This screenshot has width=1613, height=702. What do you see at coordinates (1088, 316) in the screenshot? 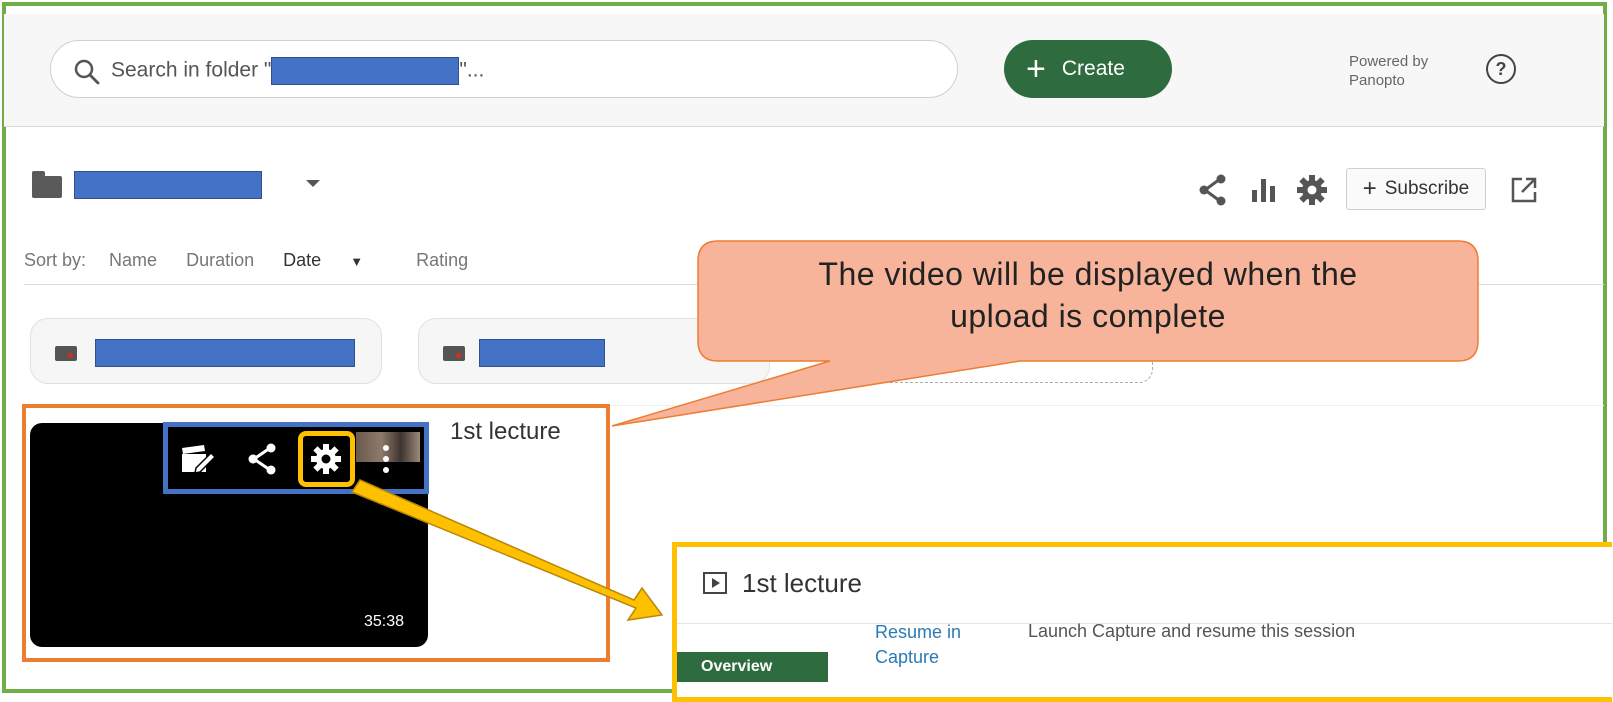
I see `callout-line2: upload is complete` at bounding box center [1088, 316].